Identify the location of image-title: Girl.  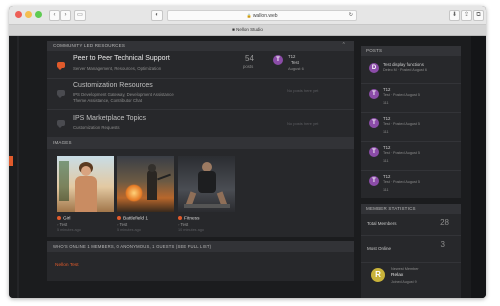
(63, 218).